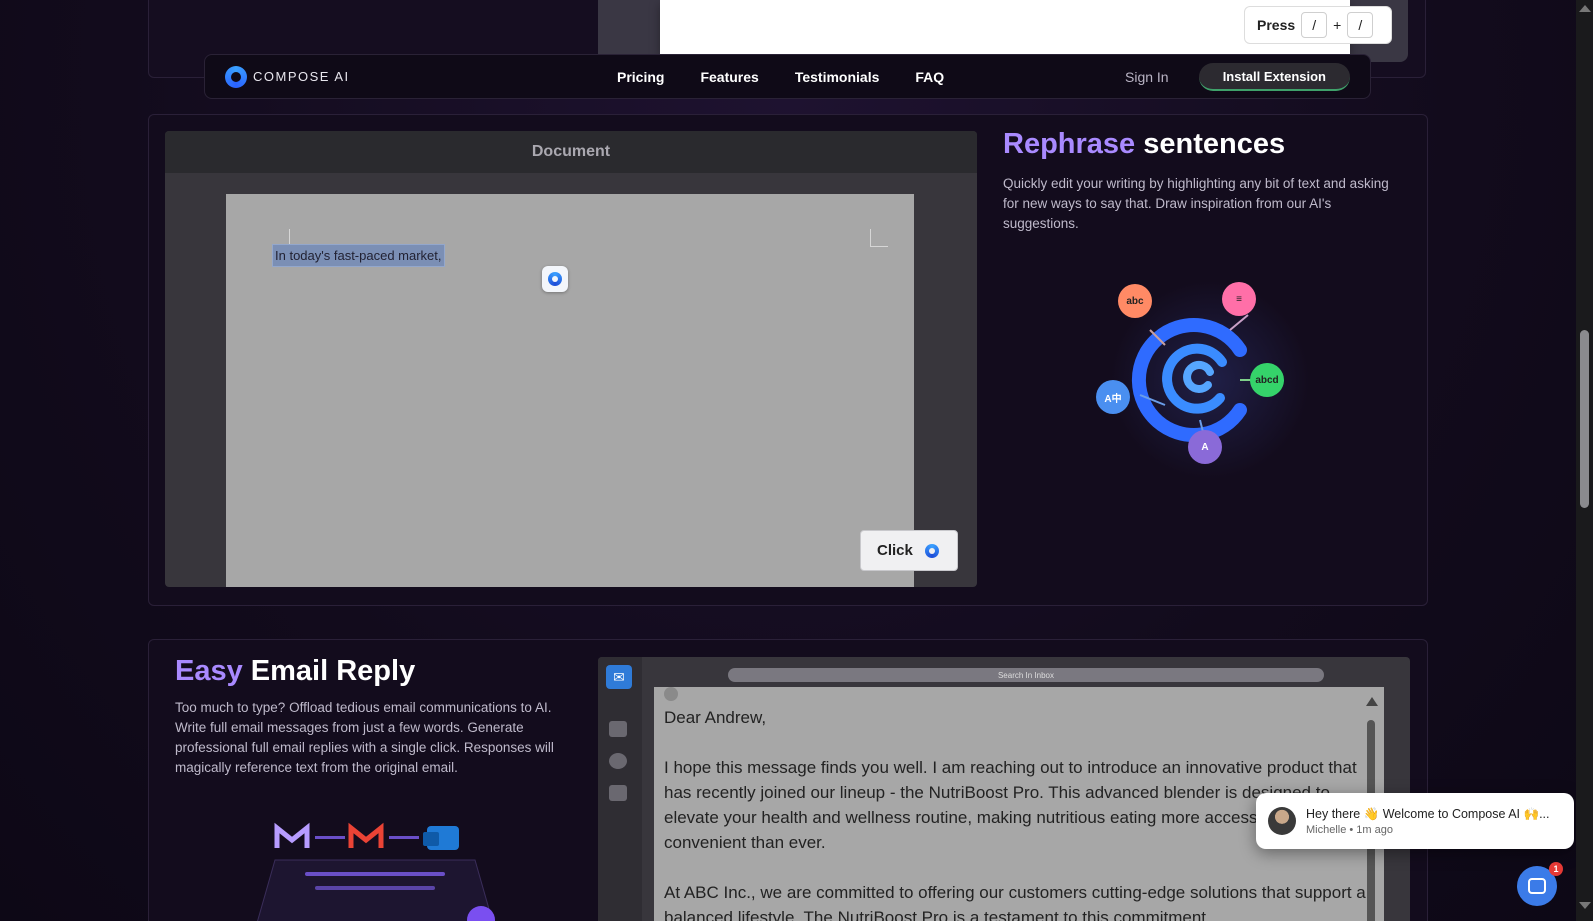 The height and width of the screenshot is (921, 1593). I want to click on email-heading-accent: Easy, so click(209, 671).